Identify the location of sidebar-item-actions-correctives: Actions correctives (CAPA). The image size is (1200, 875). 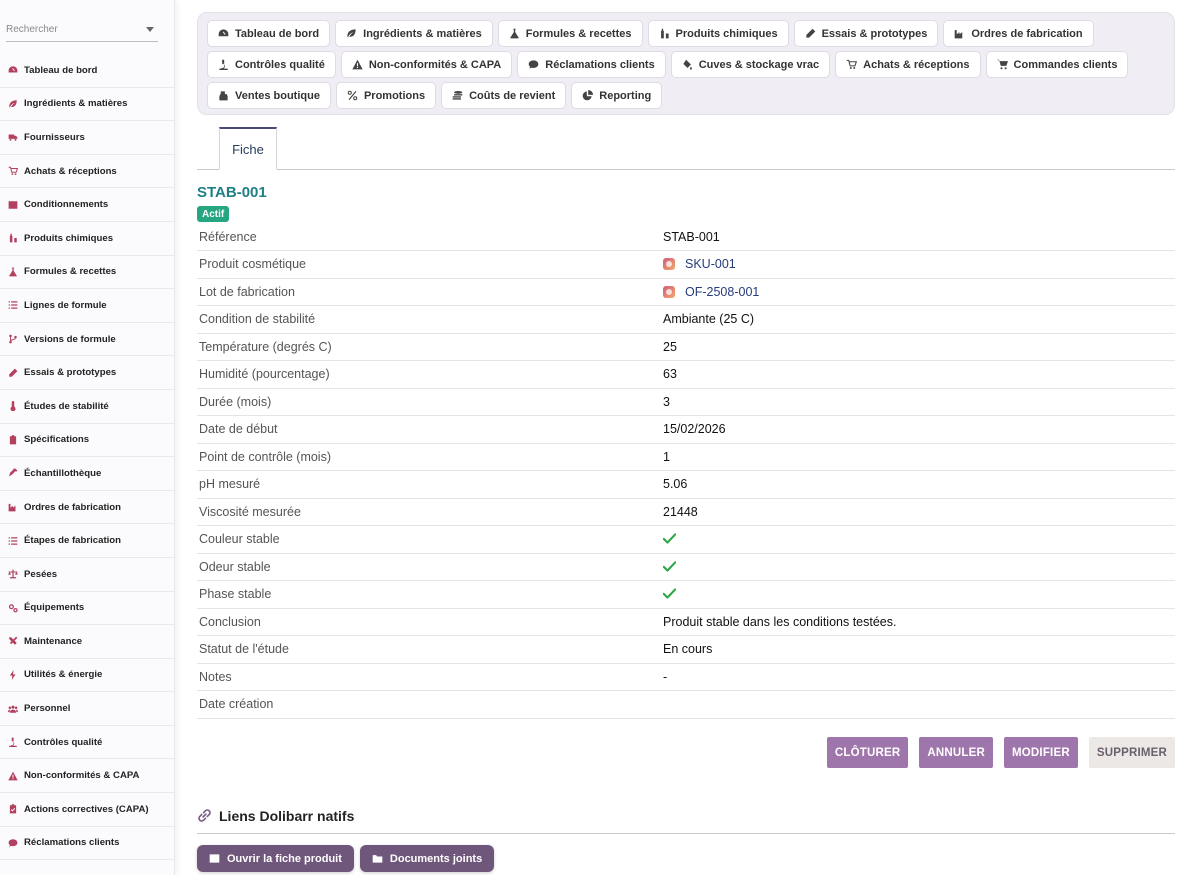
(87, 810).